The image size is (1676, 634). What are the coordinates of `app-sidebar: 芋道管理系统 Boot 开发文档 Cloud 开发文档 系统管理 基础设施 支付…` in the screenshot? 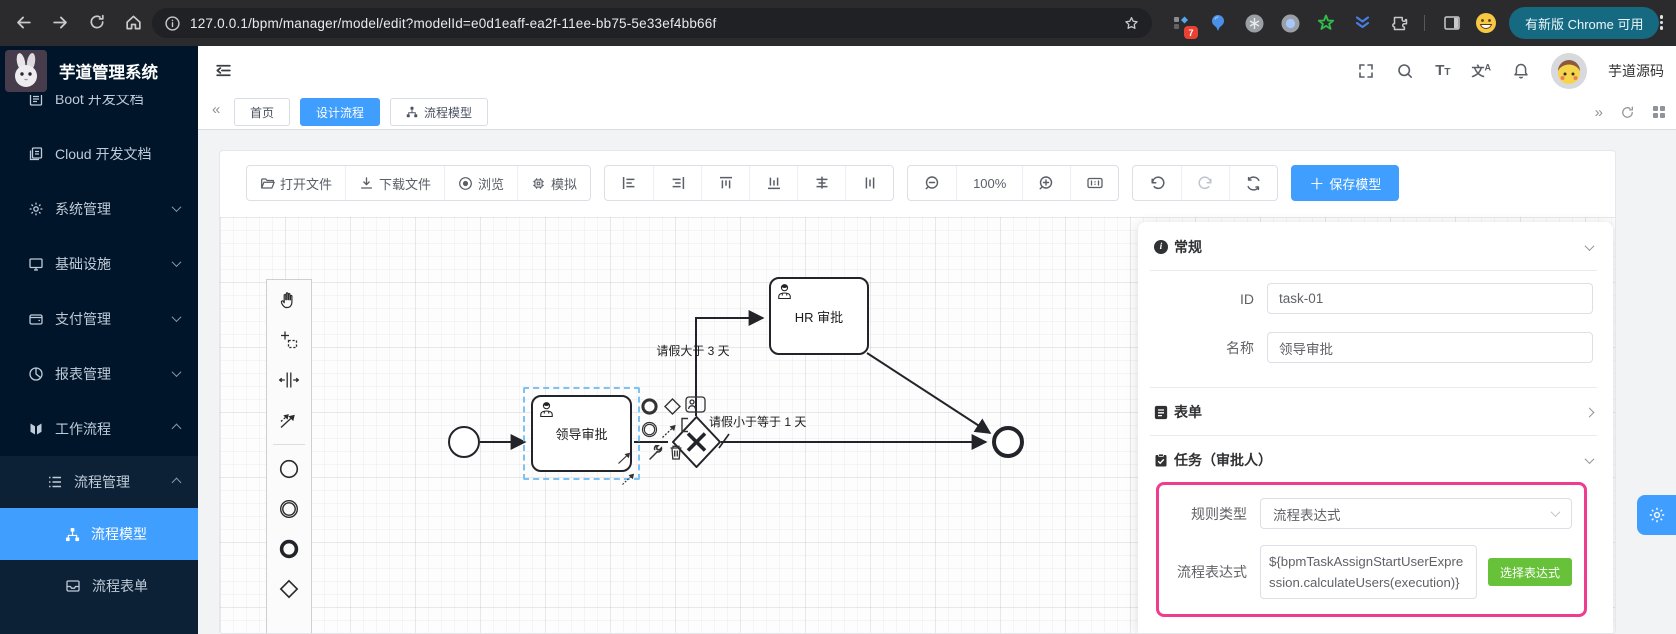 It's located at (99, 340).